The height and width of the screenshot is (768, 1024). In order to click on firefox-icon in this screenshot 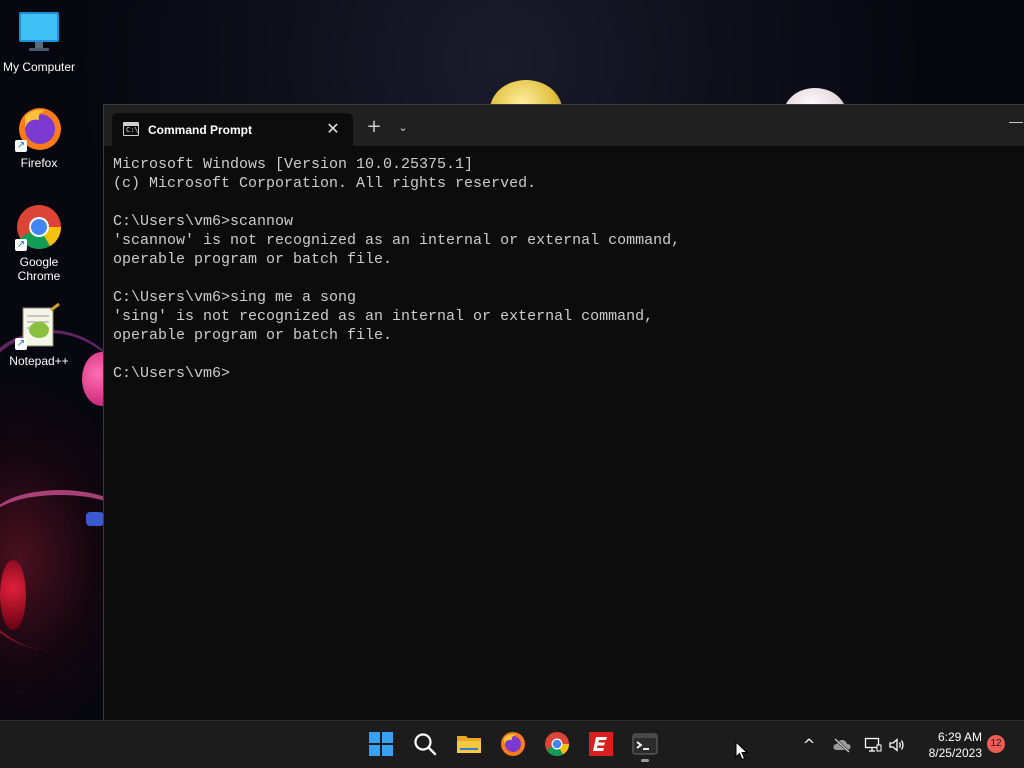, I will do `click(513, 744)`.